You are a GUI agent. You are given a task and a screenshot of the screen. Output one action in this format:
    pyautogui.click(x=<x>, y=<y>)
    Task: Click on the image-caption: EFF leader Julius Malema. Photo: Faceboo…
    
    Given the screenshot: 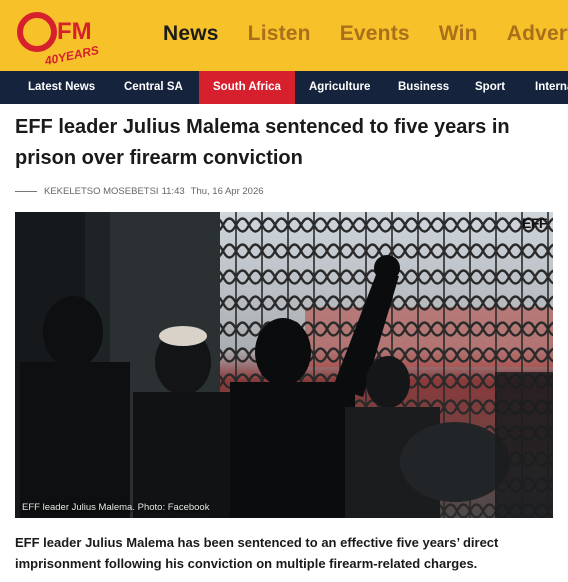 What is the action you would take?
    pyautogui.click(x=116, y=507)
    